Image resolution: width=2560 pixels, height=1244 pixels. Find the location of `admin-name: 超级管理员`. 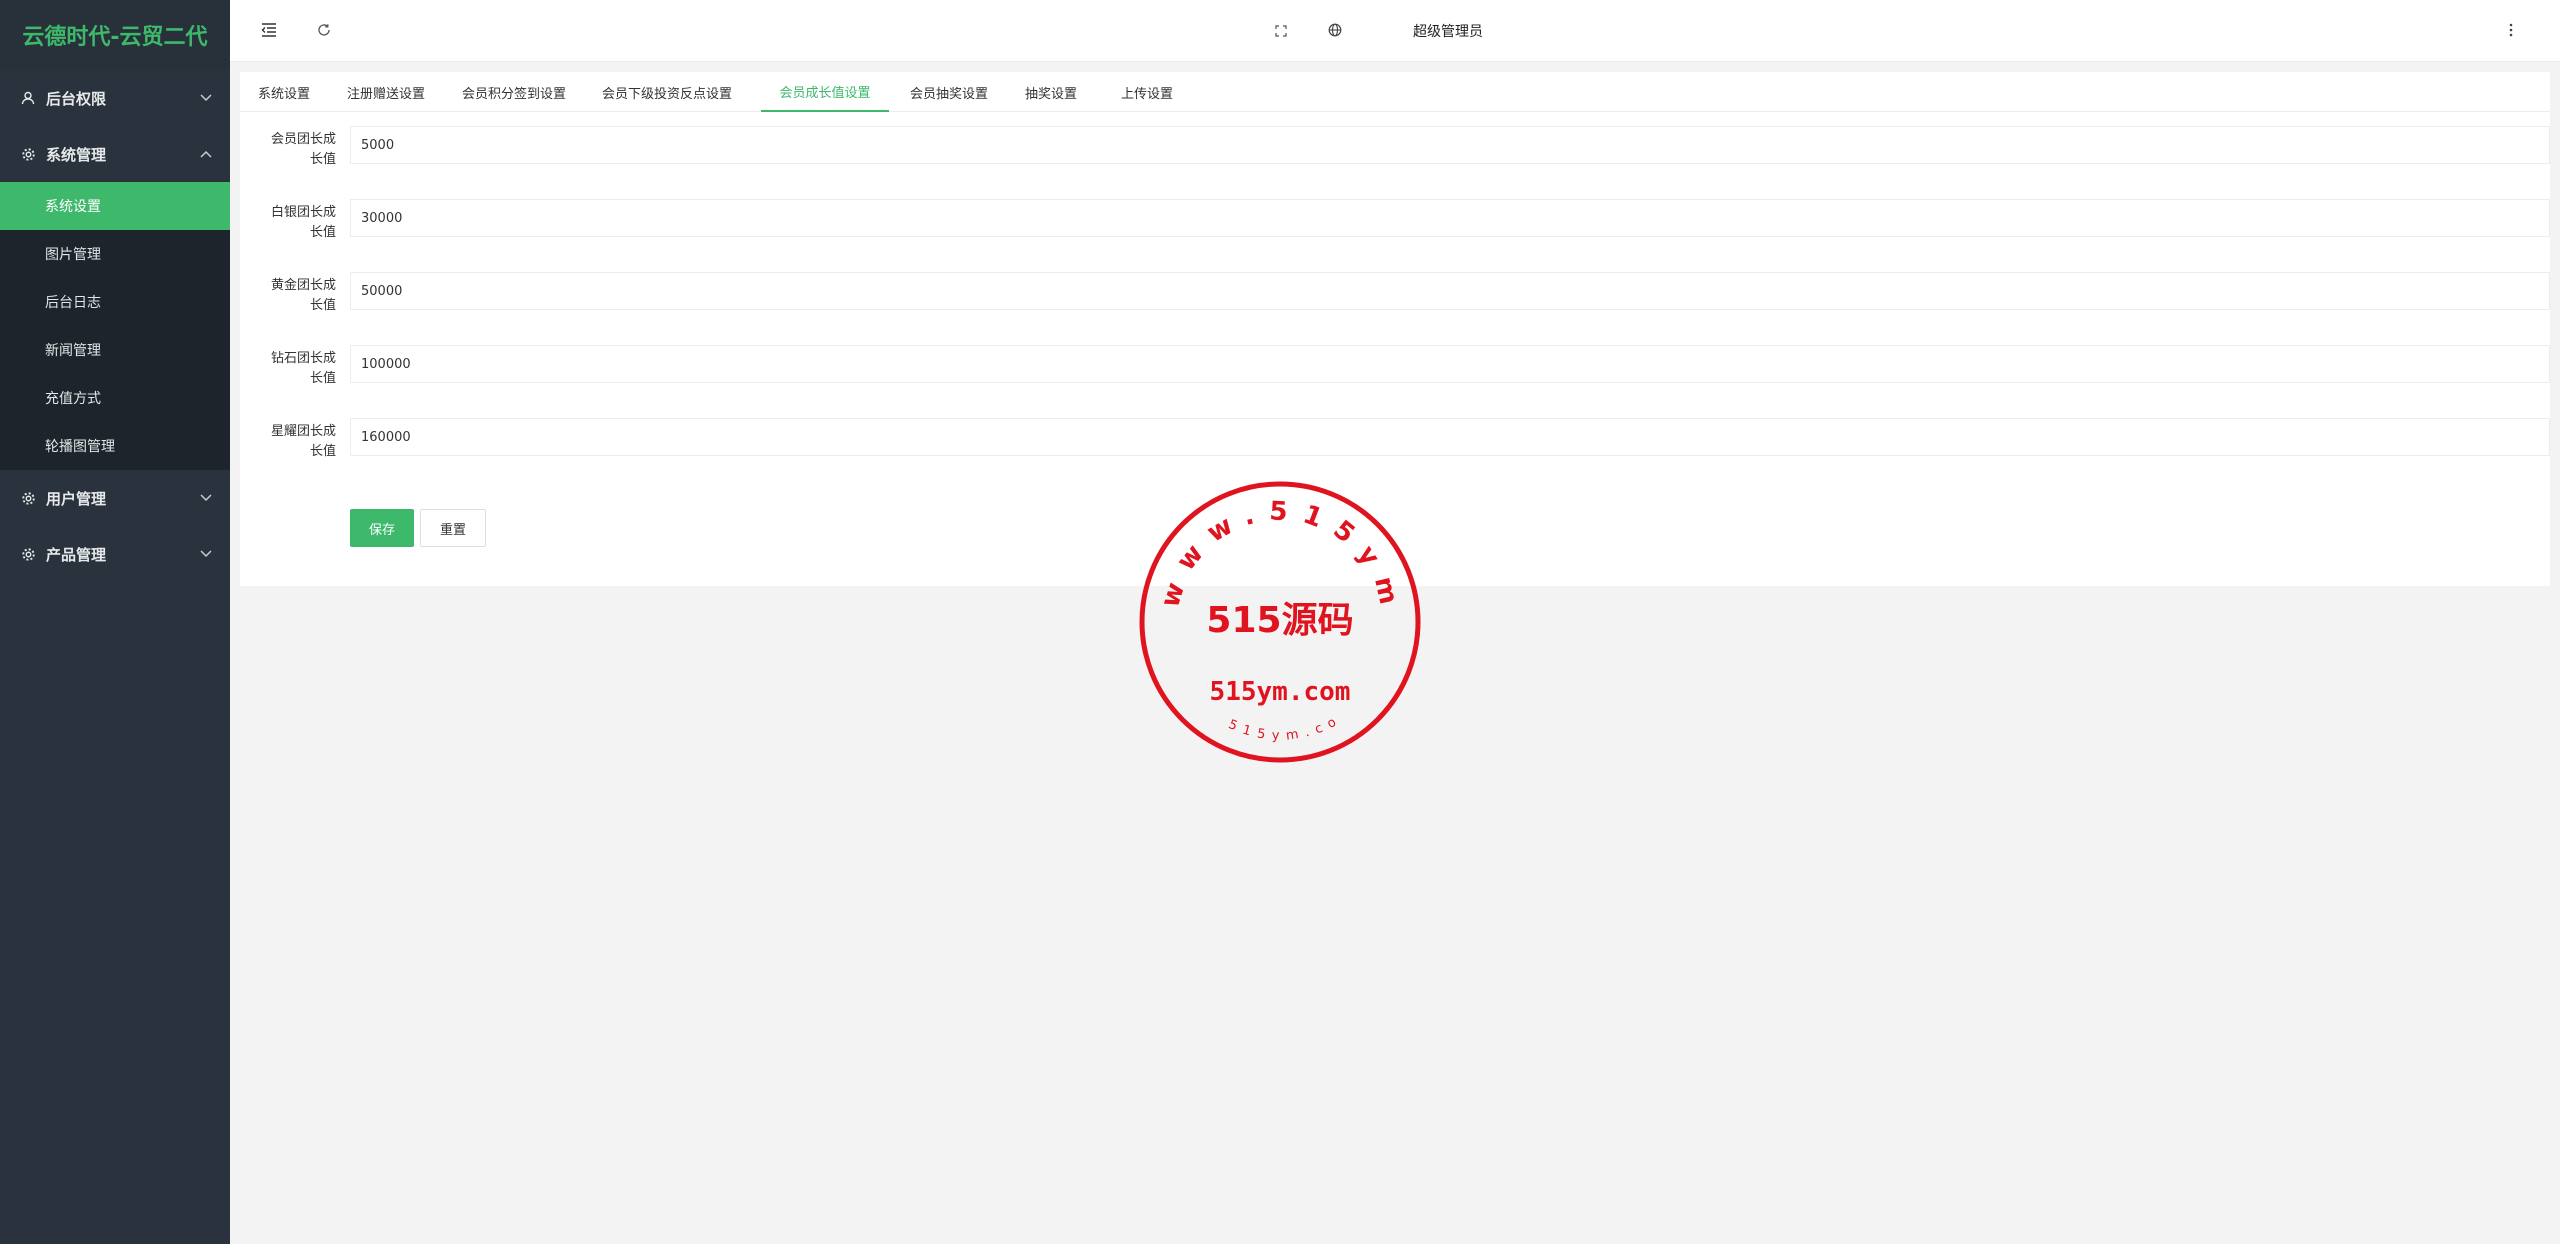

admin-name: 超级管理员 is located at coordinates (1448, 32).